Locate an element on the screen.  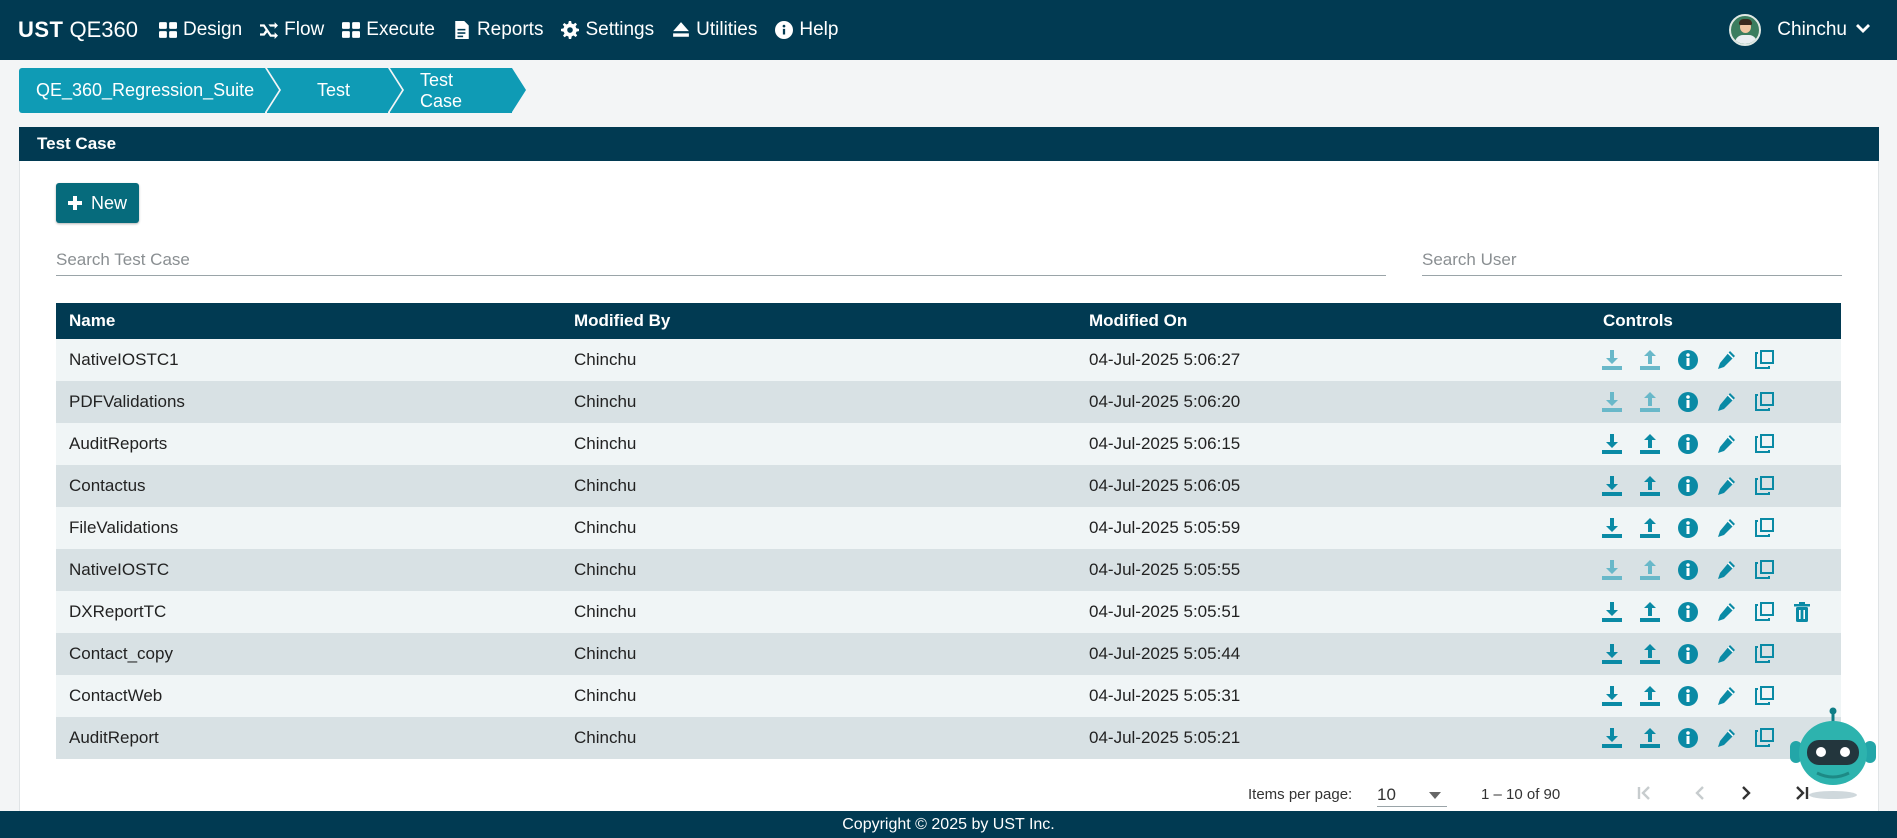
cell-modified-by: Chinchu is located at coordinates (605, 359).